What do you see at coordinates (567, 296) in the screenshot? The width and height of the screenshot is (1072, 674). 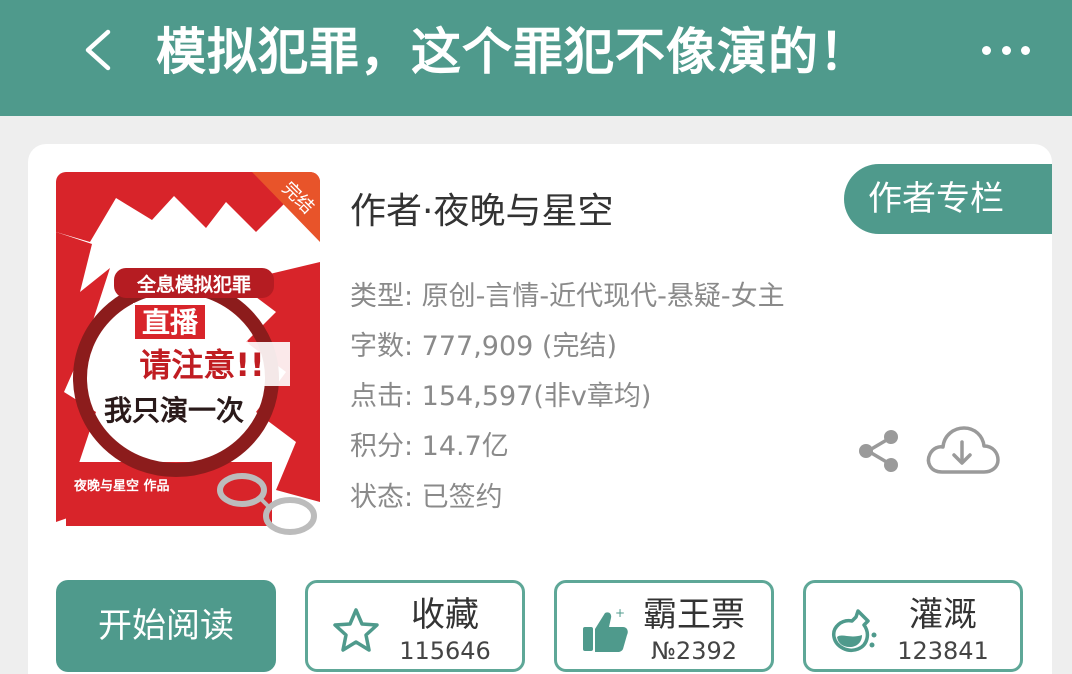 I see `meta-genre: 类型: 原创-言情-近代现代-悬疑-女主` at bounding box center [567, 296].